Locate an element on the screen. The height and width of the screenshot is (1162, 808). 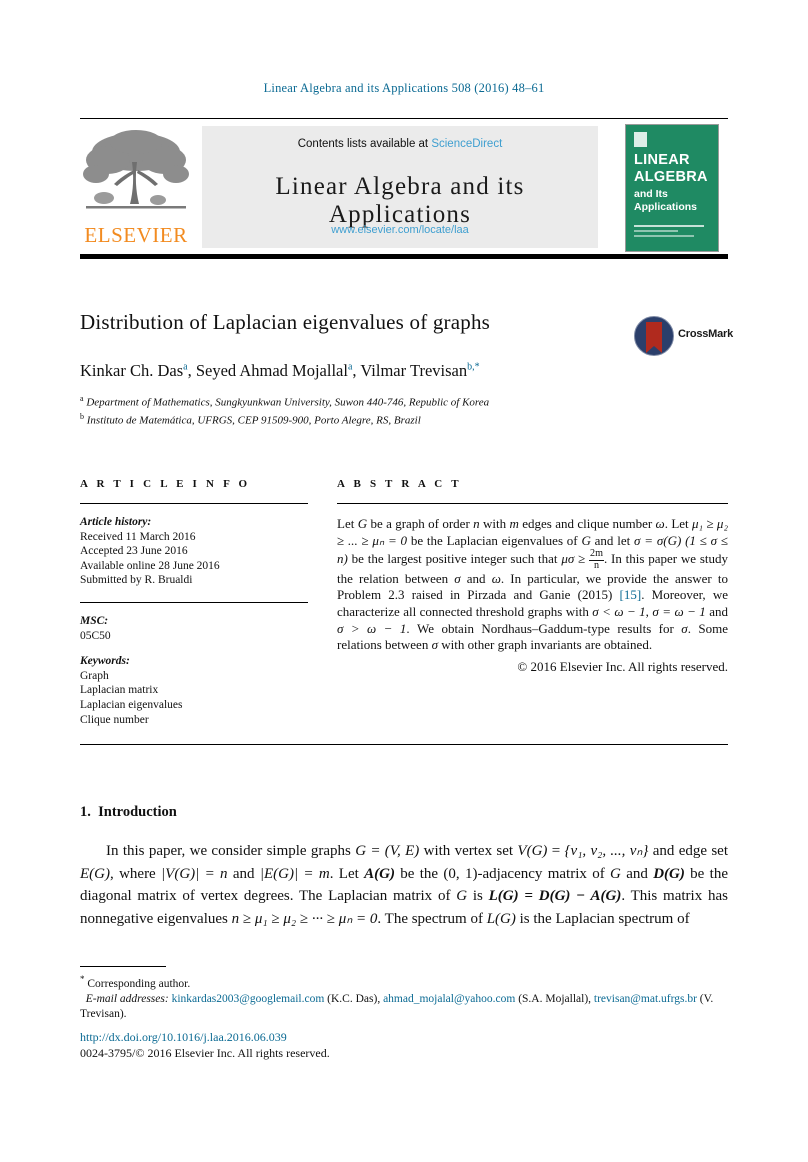
section-title: Introduction is located at coordinates (137, 812).